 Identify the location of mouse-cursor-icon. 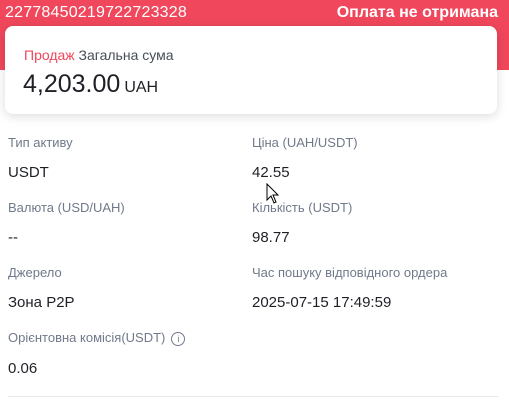
(273, 193).